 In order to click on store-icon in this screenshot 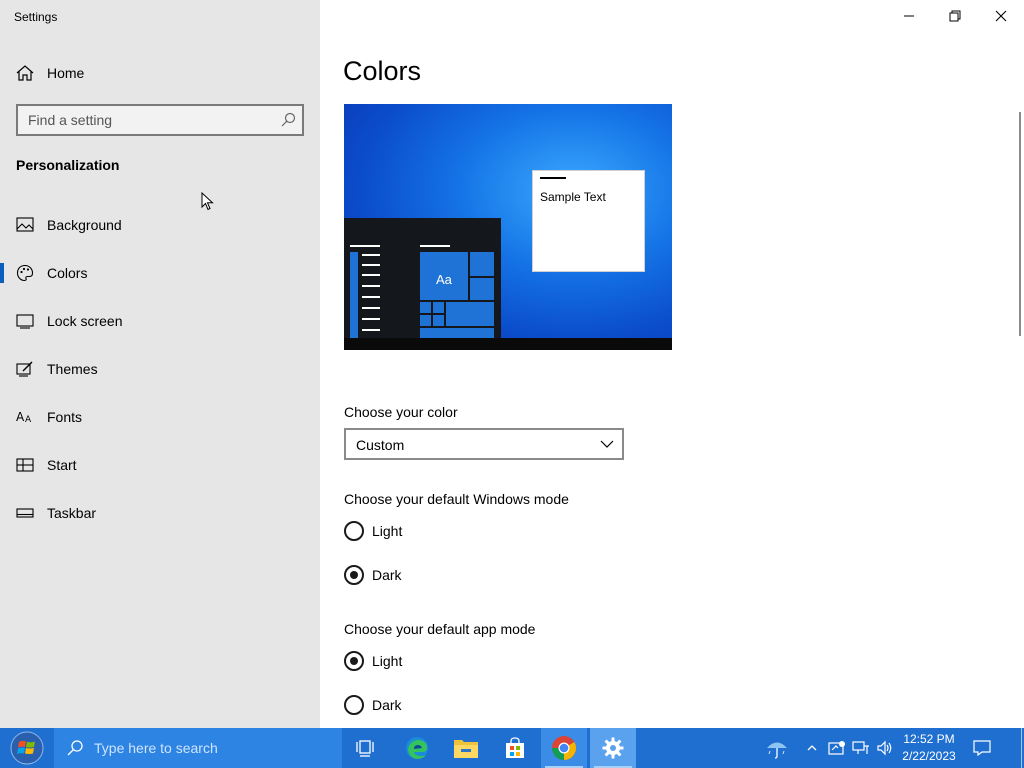, I will do `click(515, 747)`.